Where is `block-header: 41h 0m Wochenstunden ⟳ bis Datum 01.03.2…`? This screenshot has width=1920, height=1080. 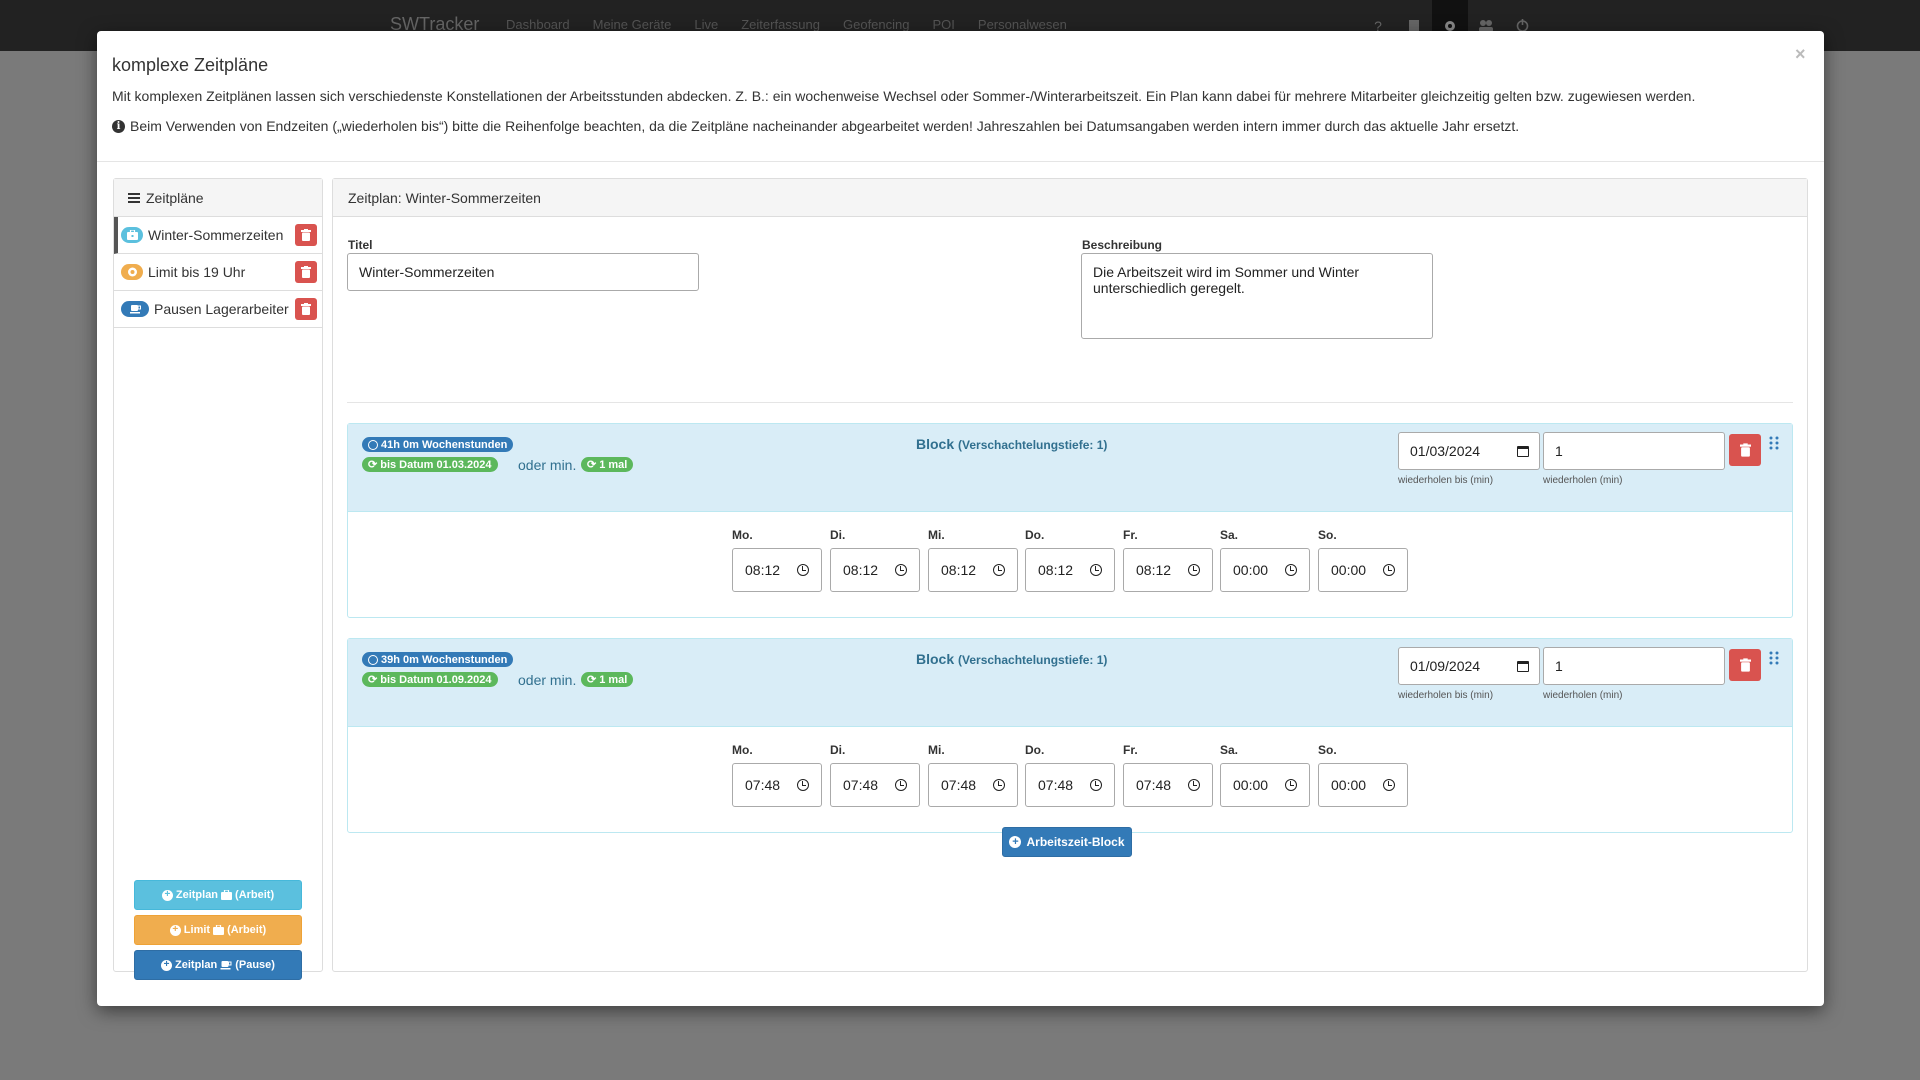
block-header: 41h 0m Wochenstunden ⟳ bis Datum 01.03.2… is located at coordinates (1070, 468).